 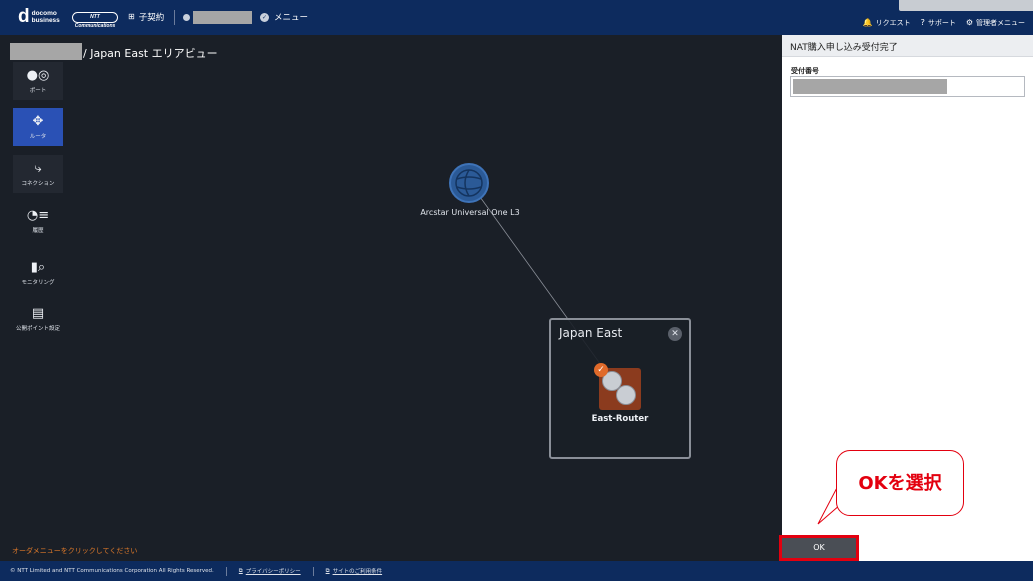 I want to click on router-disc-icon, so click(x=626, y=395).